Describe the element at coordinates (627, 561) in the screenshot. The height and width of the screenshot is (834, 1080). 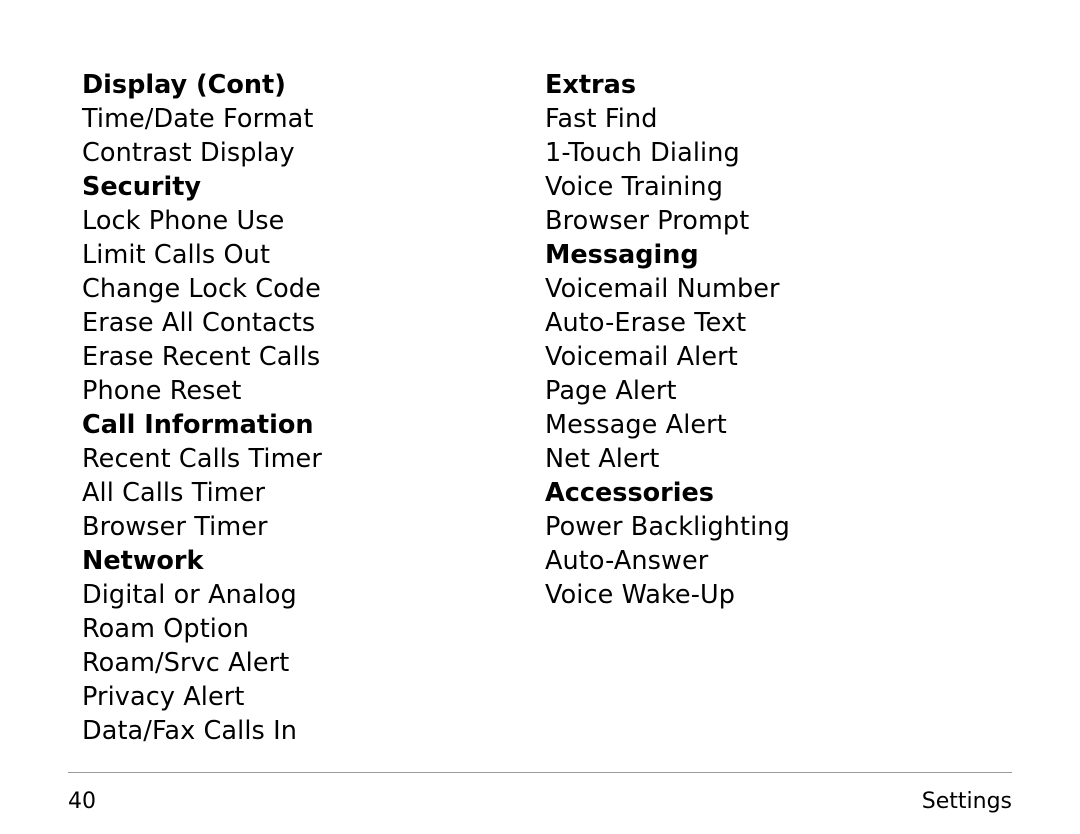
I see `toc-entry: Auto-Answer` at that location.